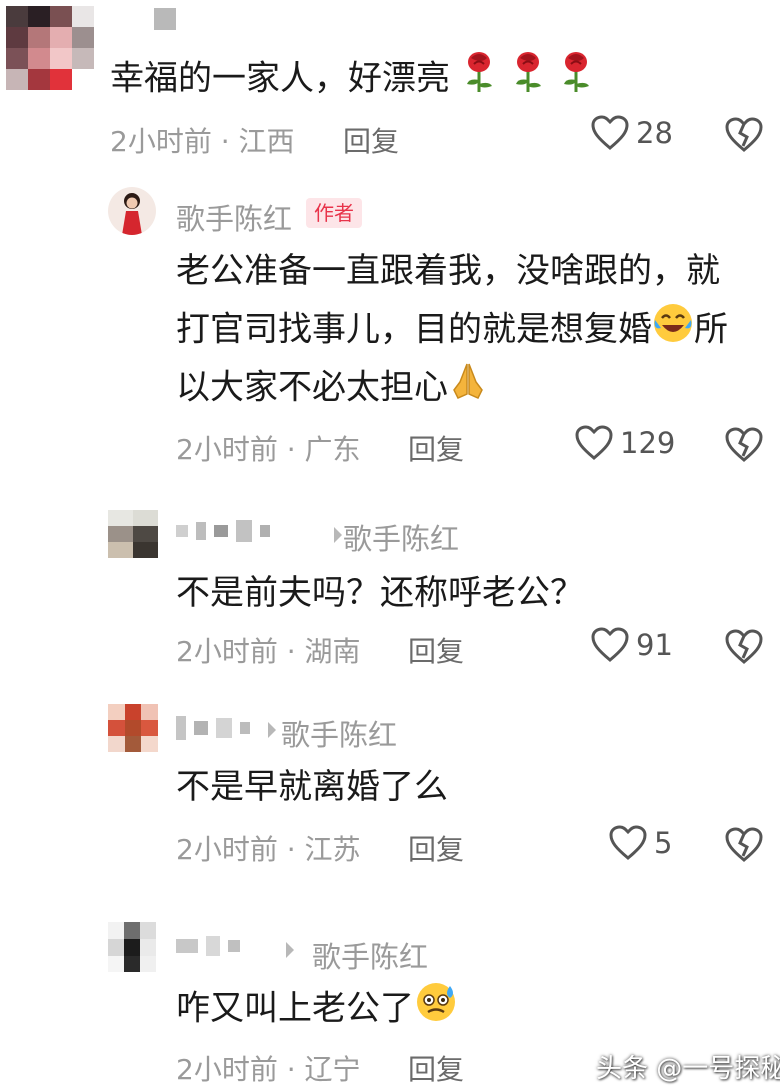 Image resolution: width=780 pixels, height=1090 pixels. Describe the element at coordinates (436, 1010) in the screenshot. I see `anxious-sweat-emoji-icon` at that location.